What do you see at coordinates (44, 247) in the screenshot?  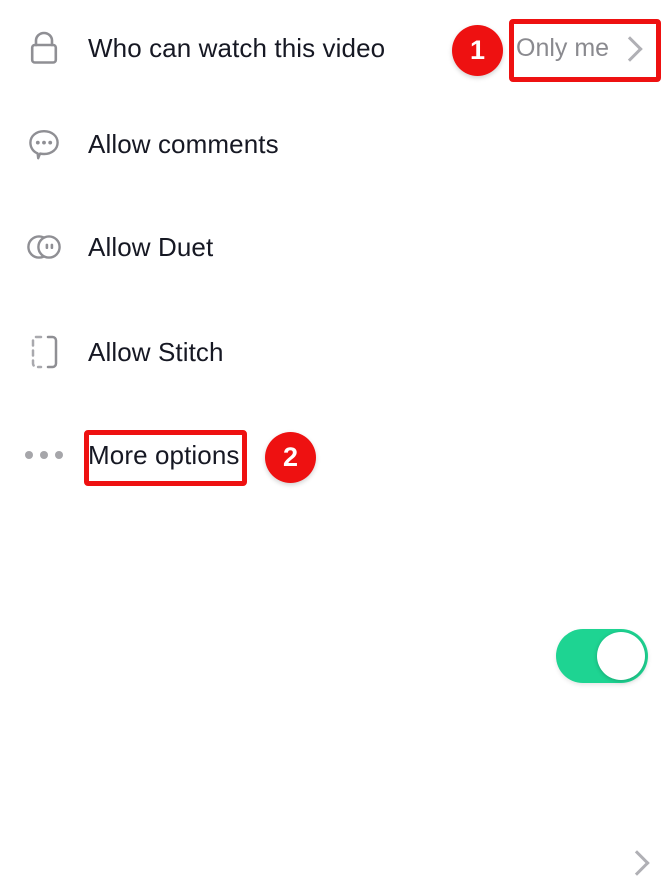 I see `duet-icon` at bounding box center [44, 247].